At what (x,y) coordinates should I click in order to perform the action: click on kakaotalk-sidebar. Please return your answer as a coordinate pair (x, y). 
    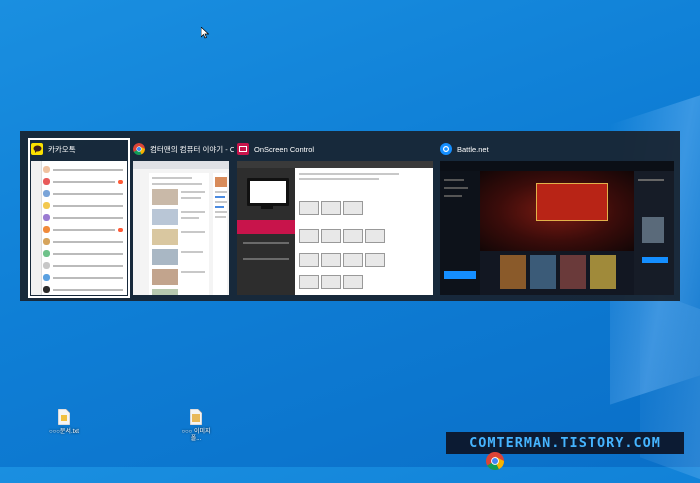
    Looking at the image, I should click on (36, 228).